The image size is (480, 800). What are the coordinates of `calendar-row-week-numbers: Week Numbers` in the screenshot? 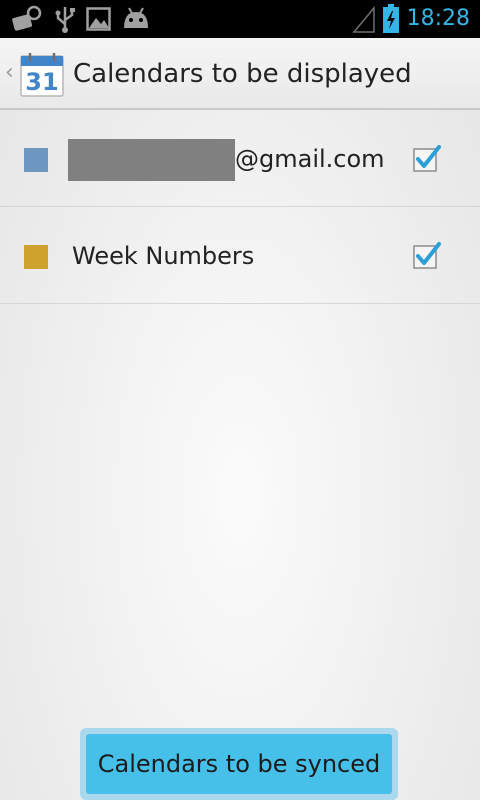 It's located at (240, 256).